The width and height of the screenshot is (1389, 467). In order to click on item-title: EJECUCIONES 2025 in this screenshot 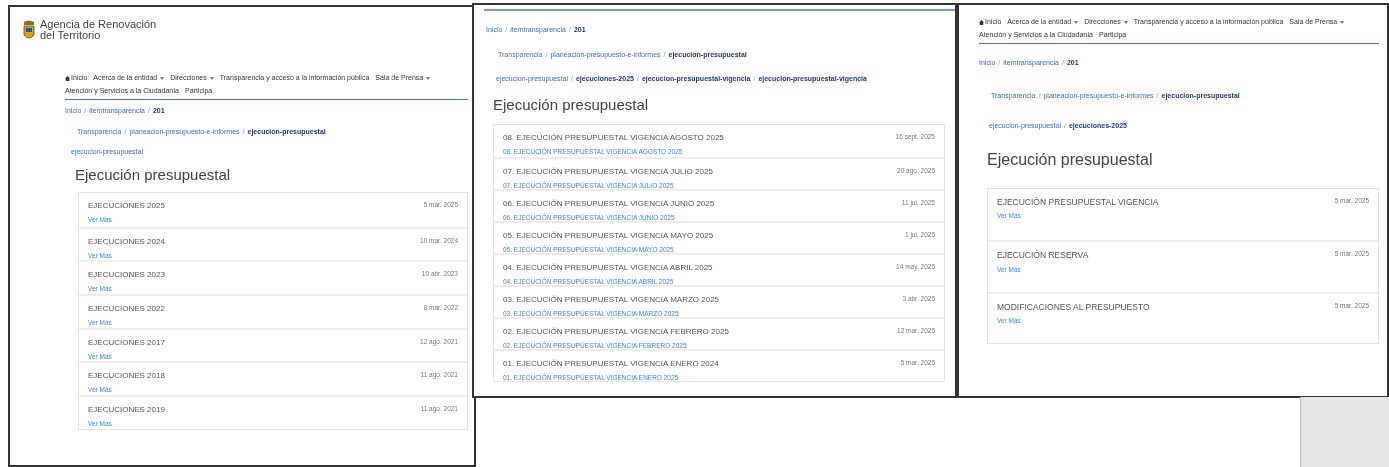, I will do `click(126, 206)`.